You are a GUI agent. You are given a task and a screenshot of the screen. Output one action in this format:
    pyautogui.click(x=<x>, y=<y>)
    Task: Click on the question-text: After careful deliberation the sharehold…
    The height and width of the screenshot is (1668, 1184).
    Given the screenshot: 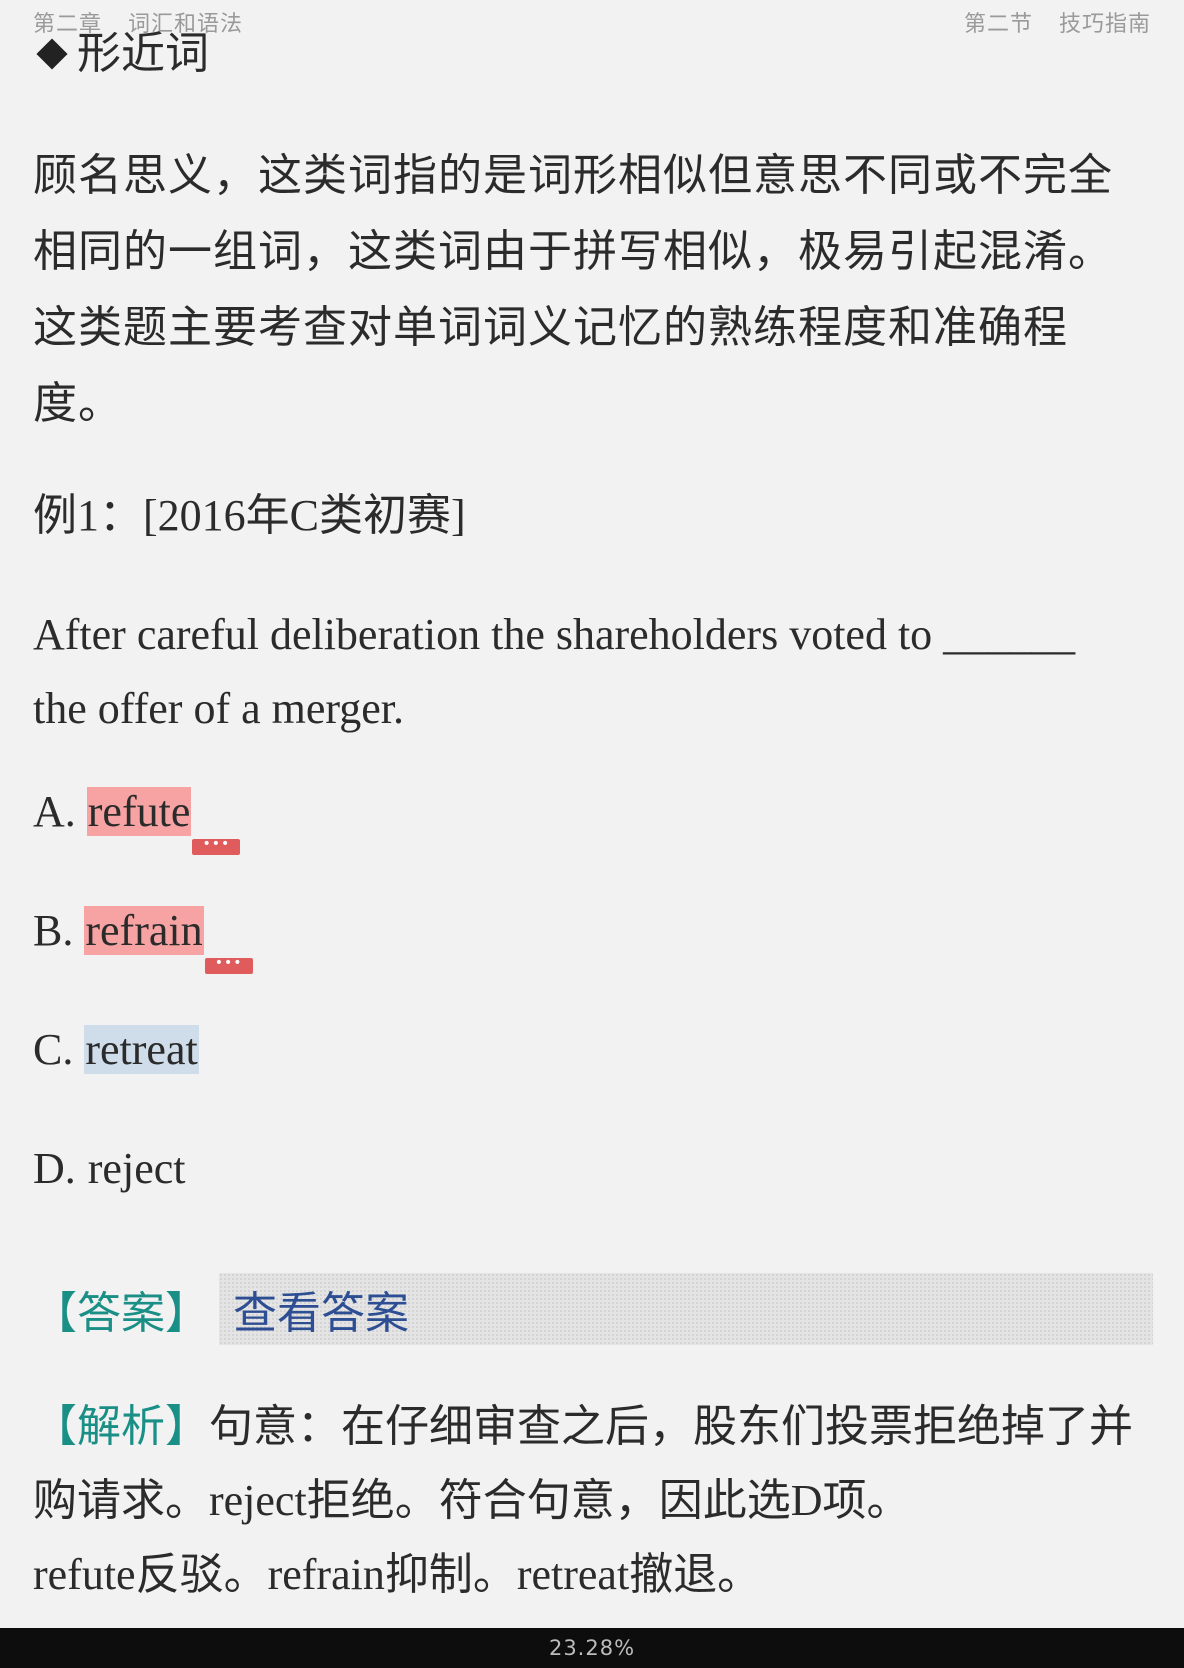 What is the action you would take?
    pyautogui.click(x=593, y=672)
    